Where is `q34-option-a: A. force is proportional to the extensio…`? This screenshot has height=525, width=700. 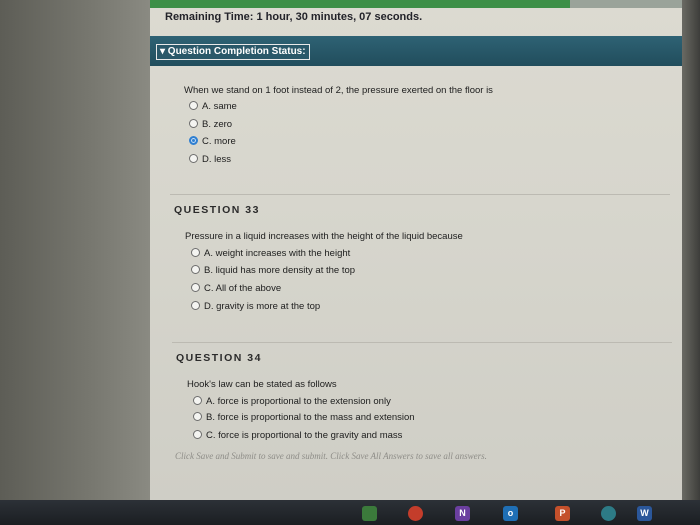
q34-option-a: A. force is proportional to the extensio… is located at coordinates (292, 402).